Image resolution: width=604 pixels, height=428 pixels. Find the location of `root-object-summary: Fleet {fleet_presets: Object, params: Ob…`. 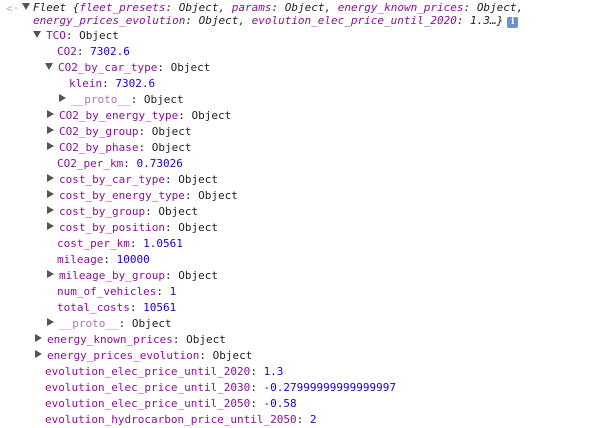

root-object-summary: Fleet {fleet_presets: Object, params: Ob… is located at coordinates (303, 14).